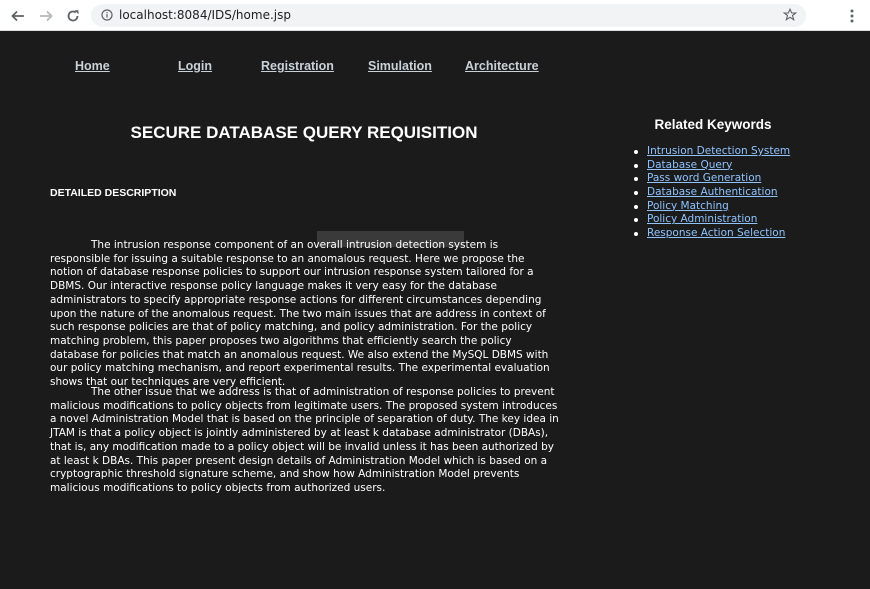  What do you see at coordinates (297, 66) in the screenshot?
I see `nav-registration-link: Registration` at bounding box center [297, 66].